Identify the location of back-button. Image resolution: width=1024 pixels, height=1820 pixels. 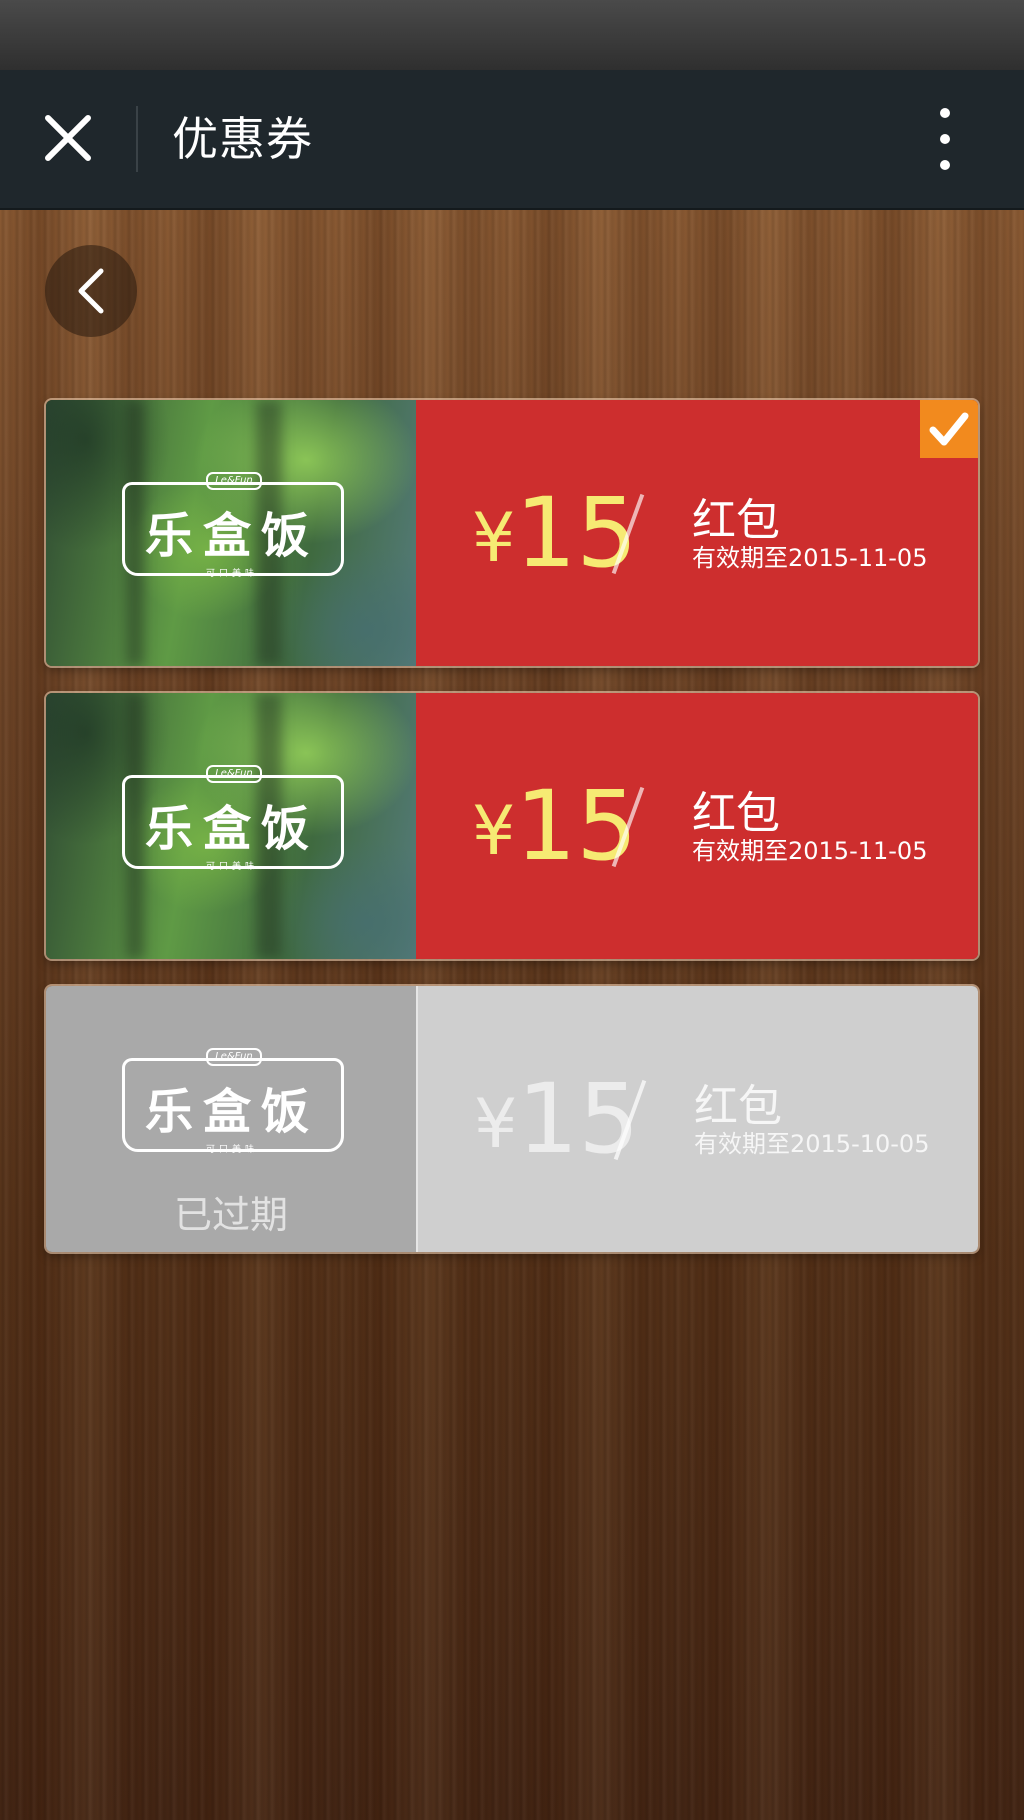
(91, 291).